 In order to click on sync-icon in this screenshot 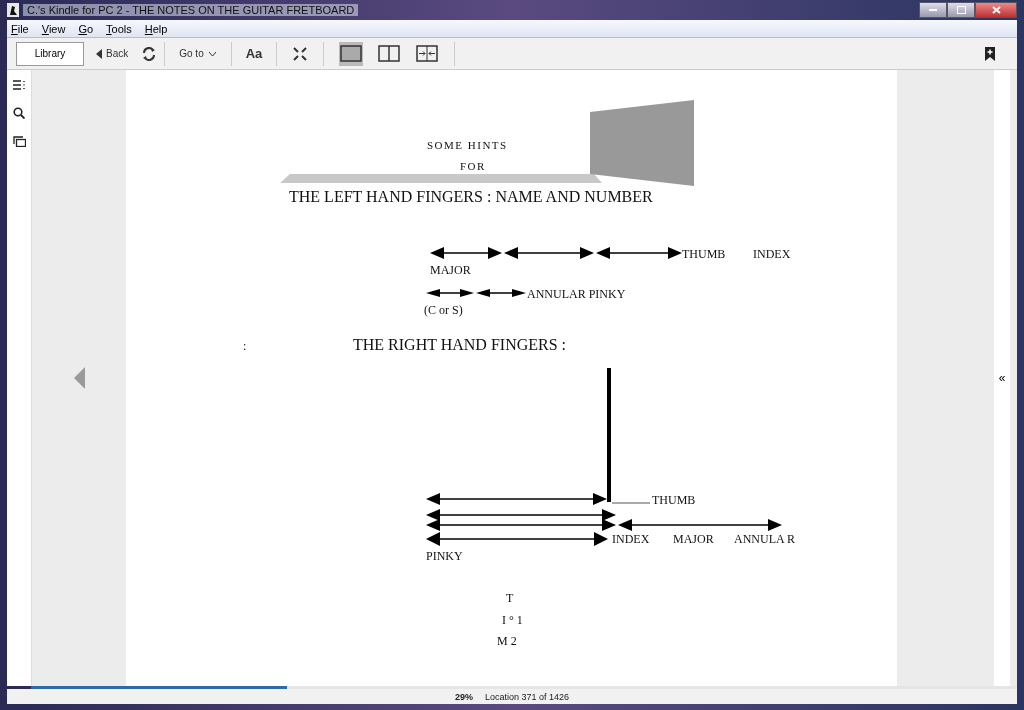, I will do `click(149, 53)`.